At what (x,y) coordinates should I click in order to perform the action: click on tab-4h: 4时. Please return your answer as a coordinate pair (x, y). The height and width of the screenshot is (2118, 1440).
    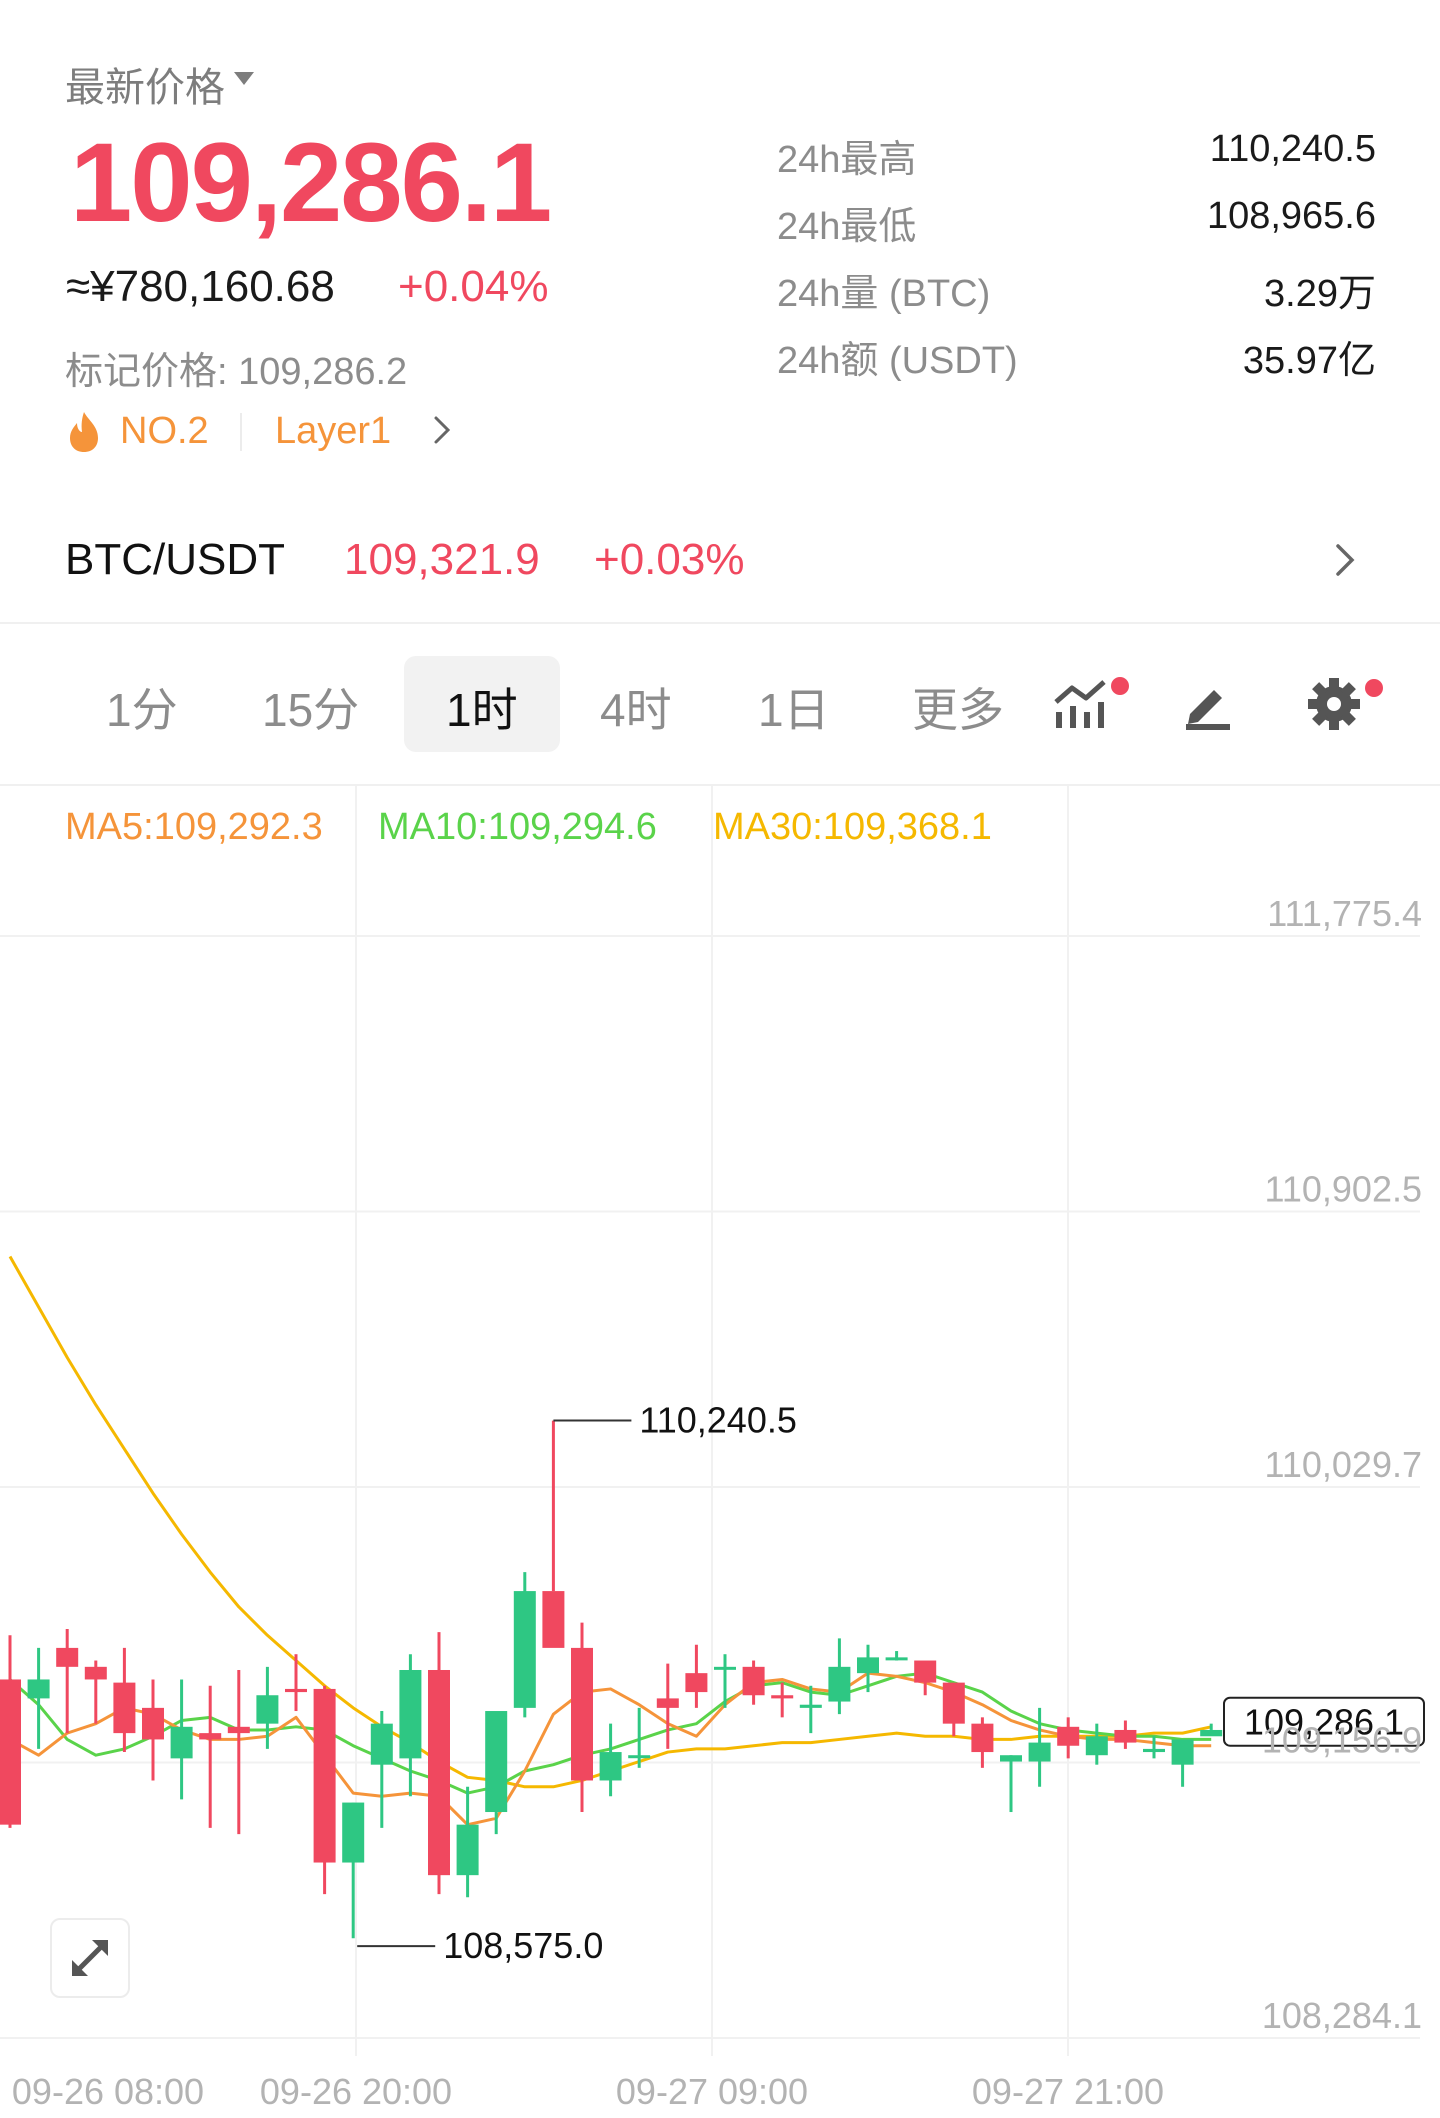
    Looking at the image, I should click on (636, 725).